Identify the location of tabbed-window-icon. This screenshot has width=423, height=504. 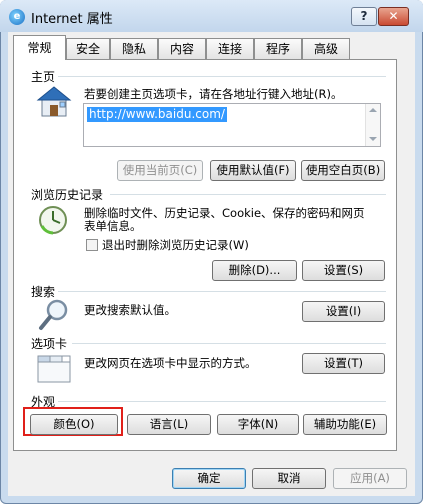
(54, 368).